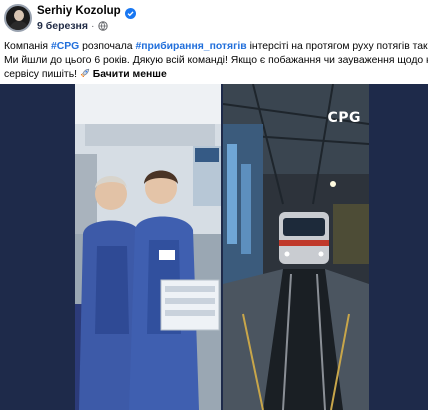  I want to click on globe-icon, so click(102, 26).